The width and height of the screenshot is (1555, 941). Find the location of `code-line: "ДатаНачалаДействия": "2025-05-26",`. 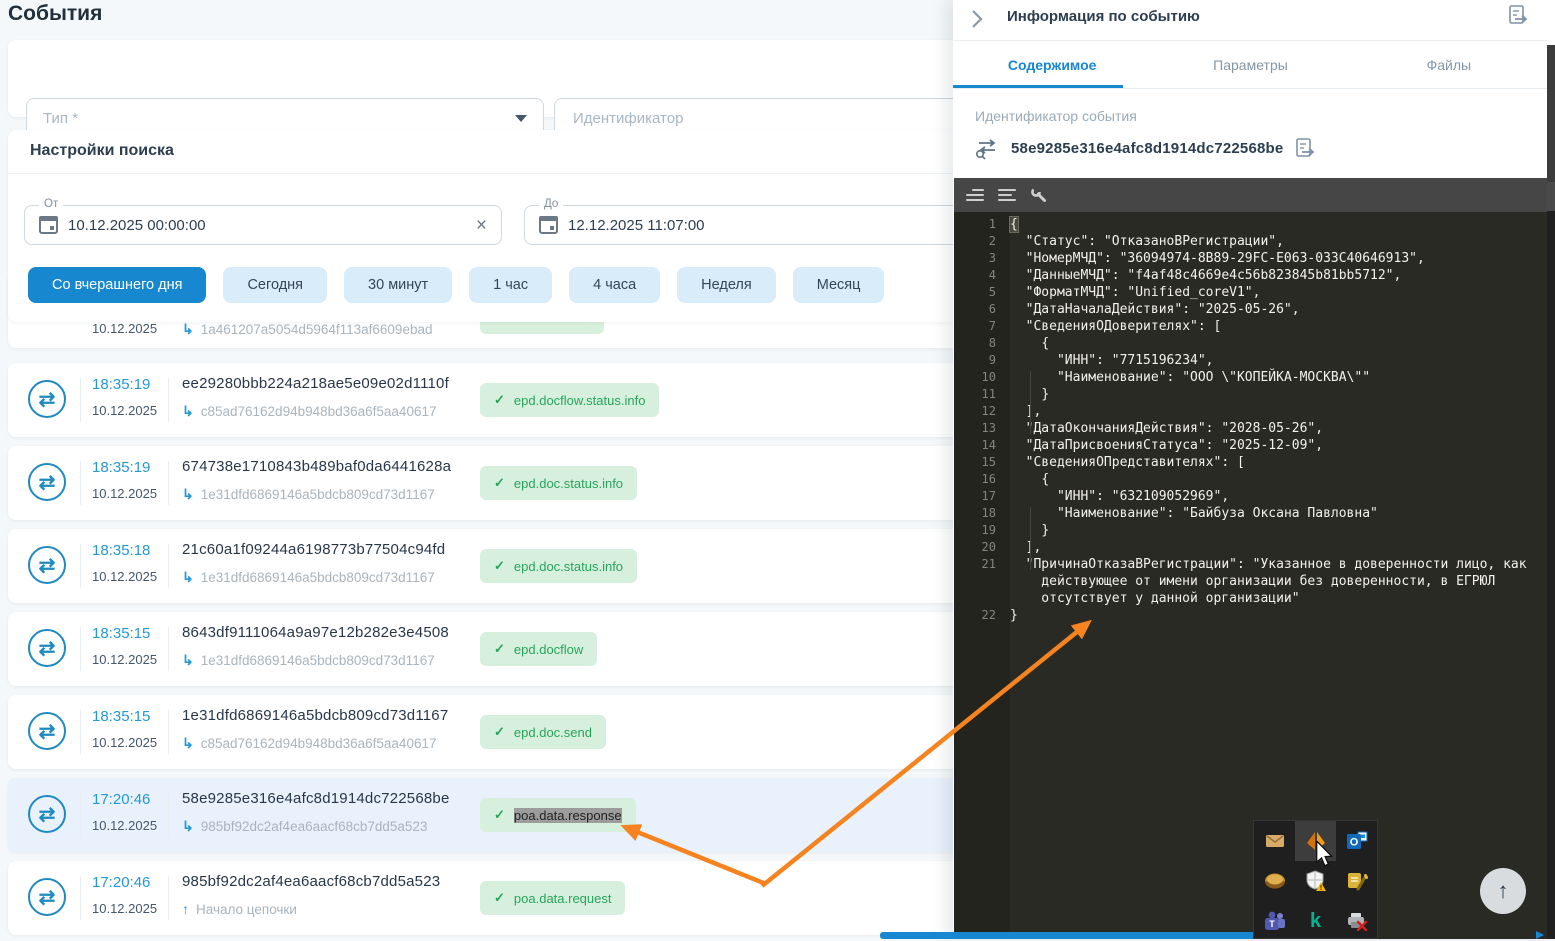

code-line: "ДатаНачалаДействия": "2025-05-26", is located at coordinates (1155, 309).